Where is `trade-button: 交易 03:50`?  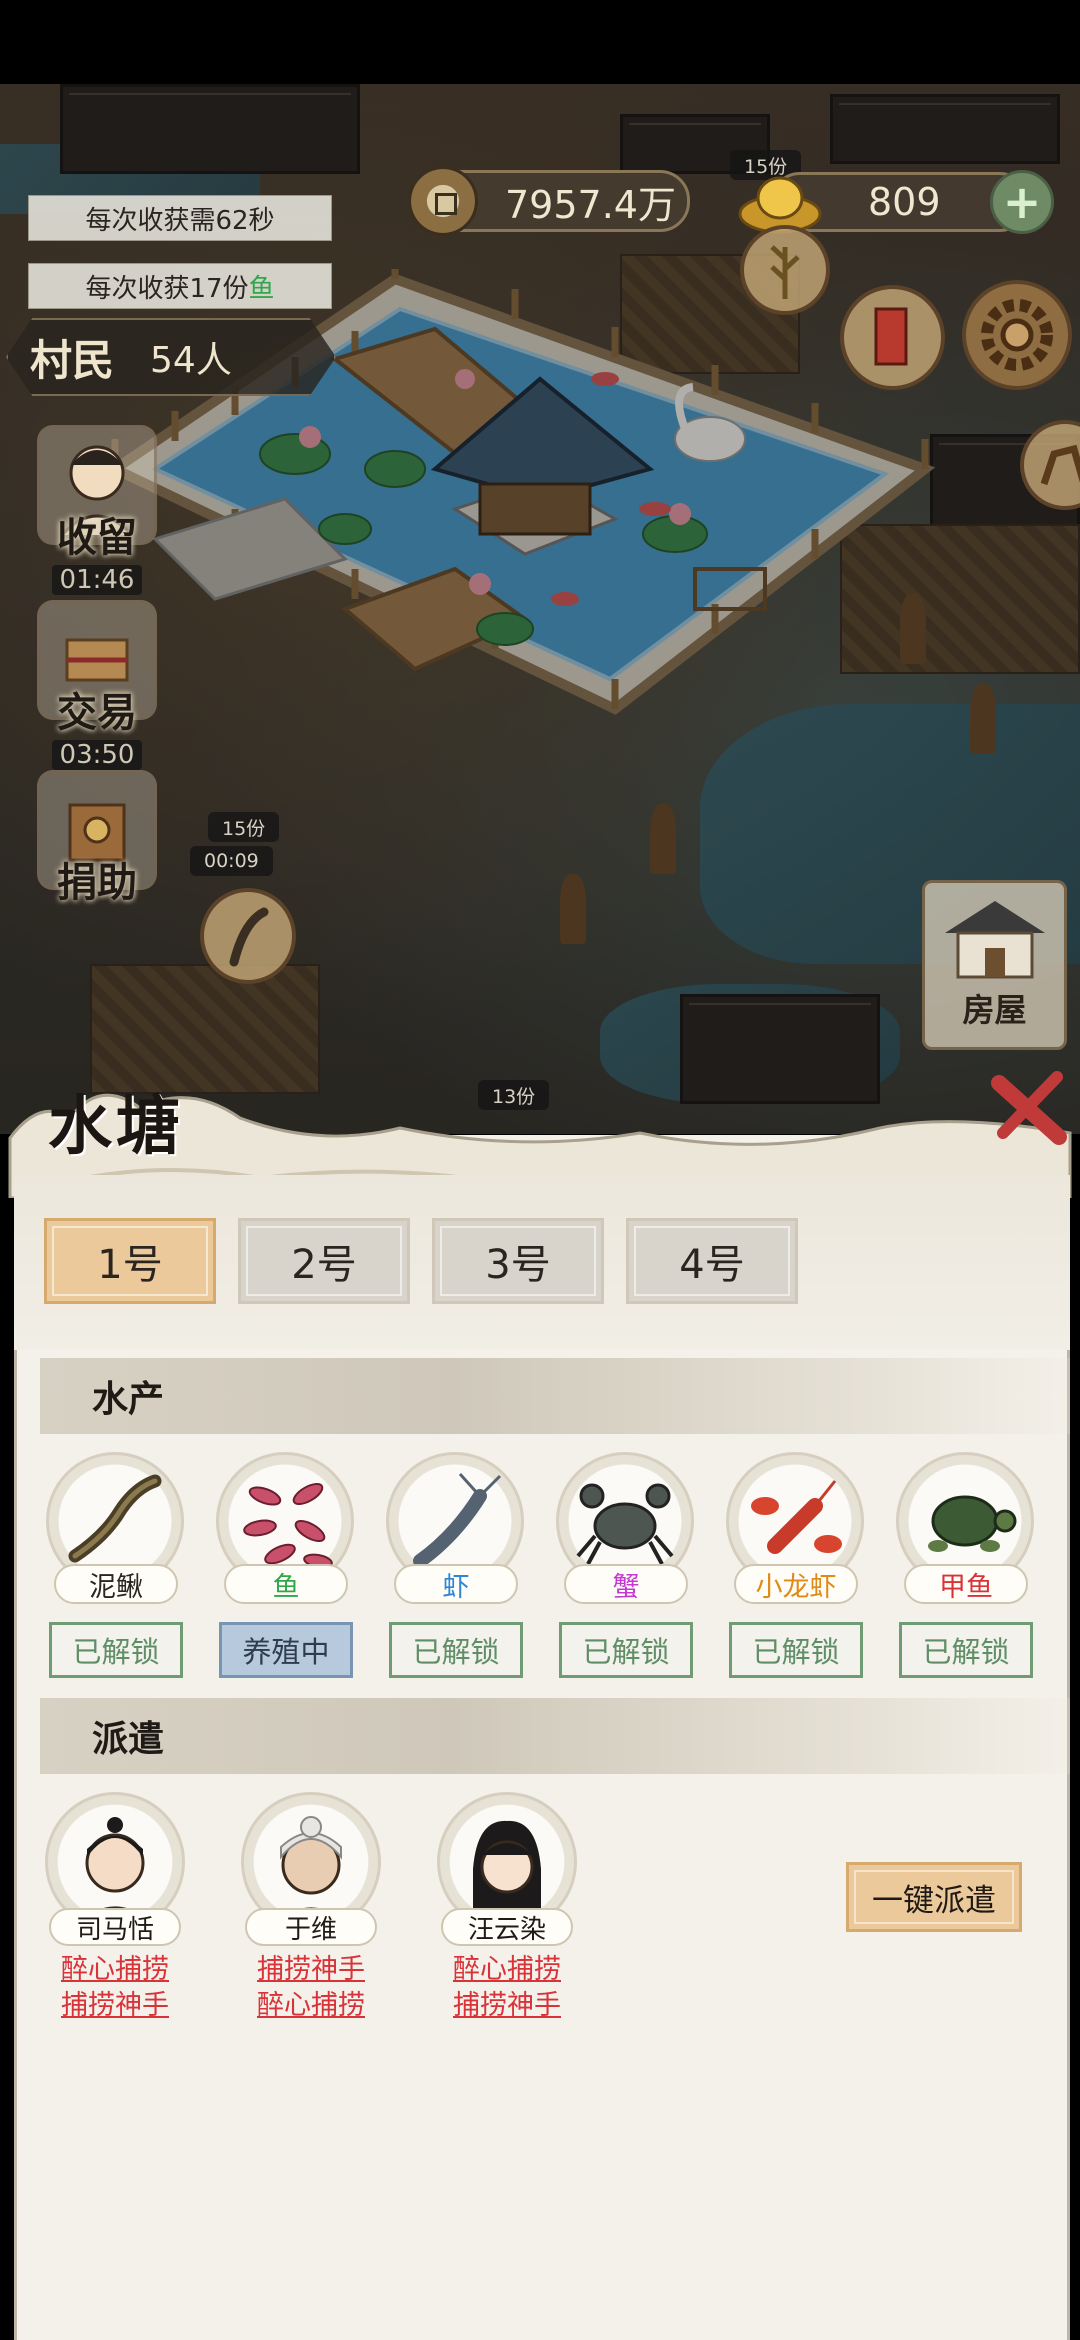
trade-button: 交易 03:50 is located at coordinates (97, 685).